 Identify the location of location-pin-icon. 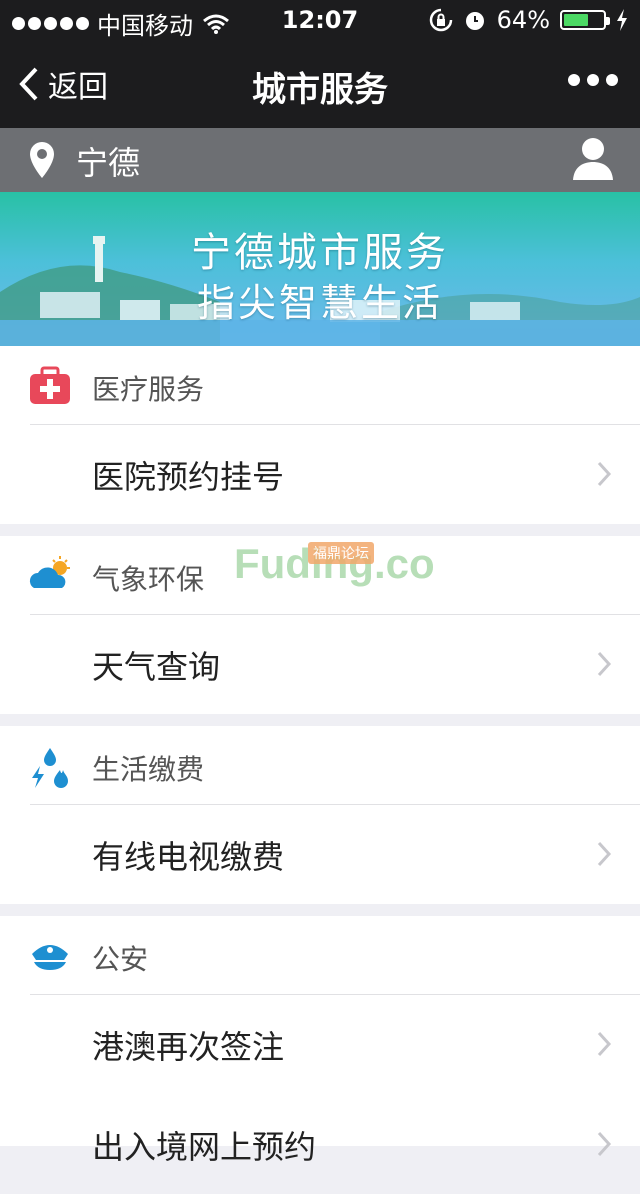
(42, 160).